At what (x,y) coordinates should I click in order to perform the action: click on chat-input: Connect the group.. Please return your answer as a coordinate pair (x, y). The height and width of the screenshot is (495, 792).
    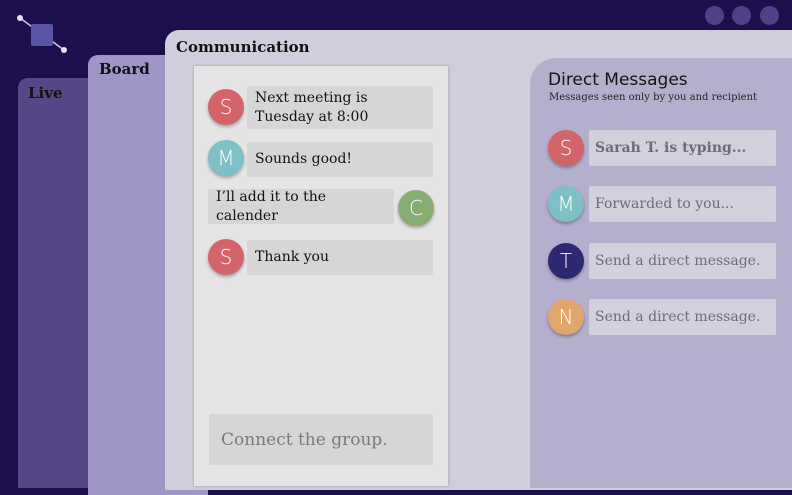
    Looking at the image, I should click on (321, 439).